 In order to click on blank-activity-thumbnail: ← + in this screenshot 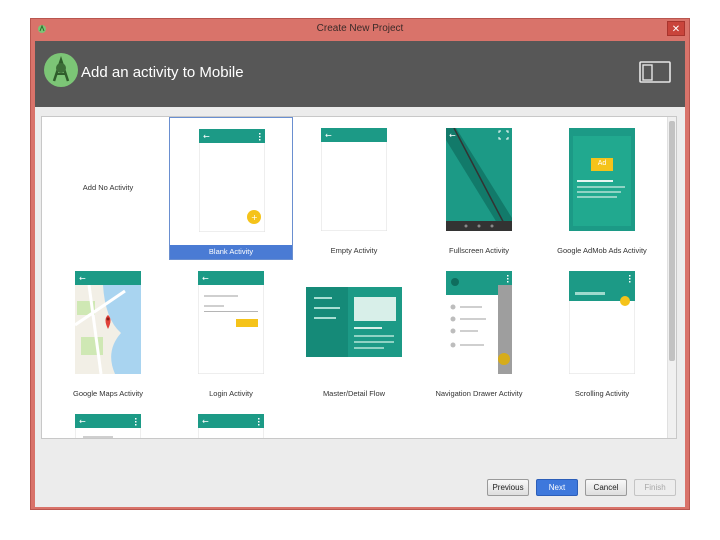, I will do `click(232, 180)`.